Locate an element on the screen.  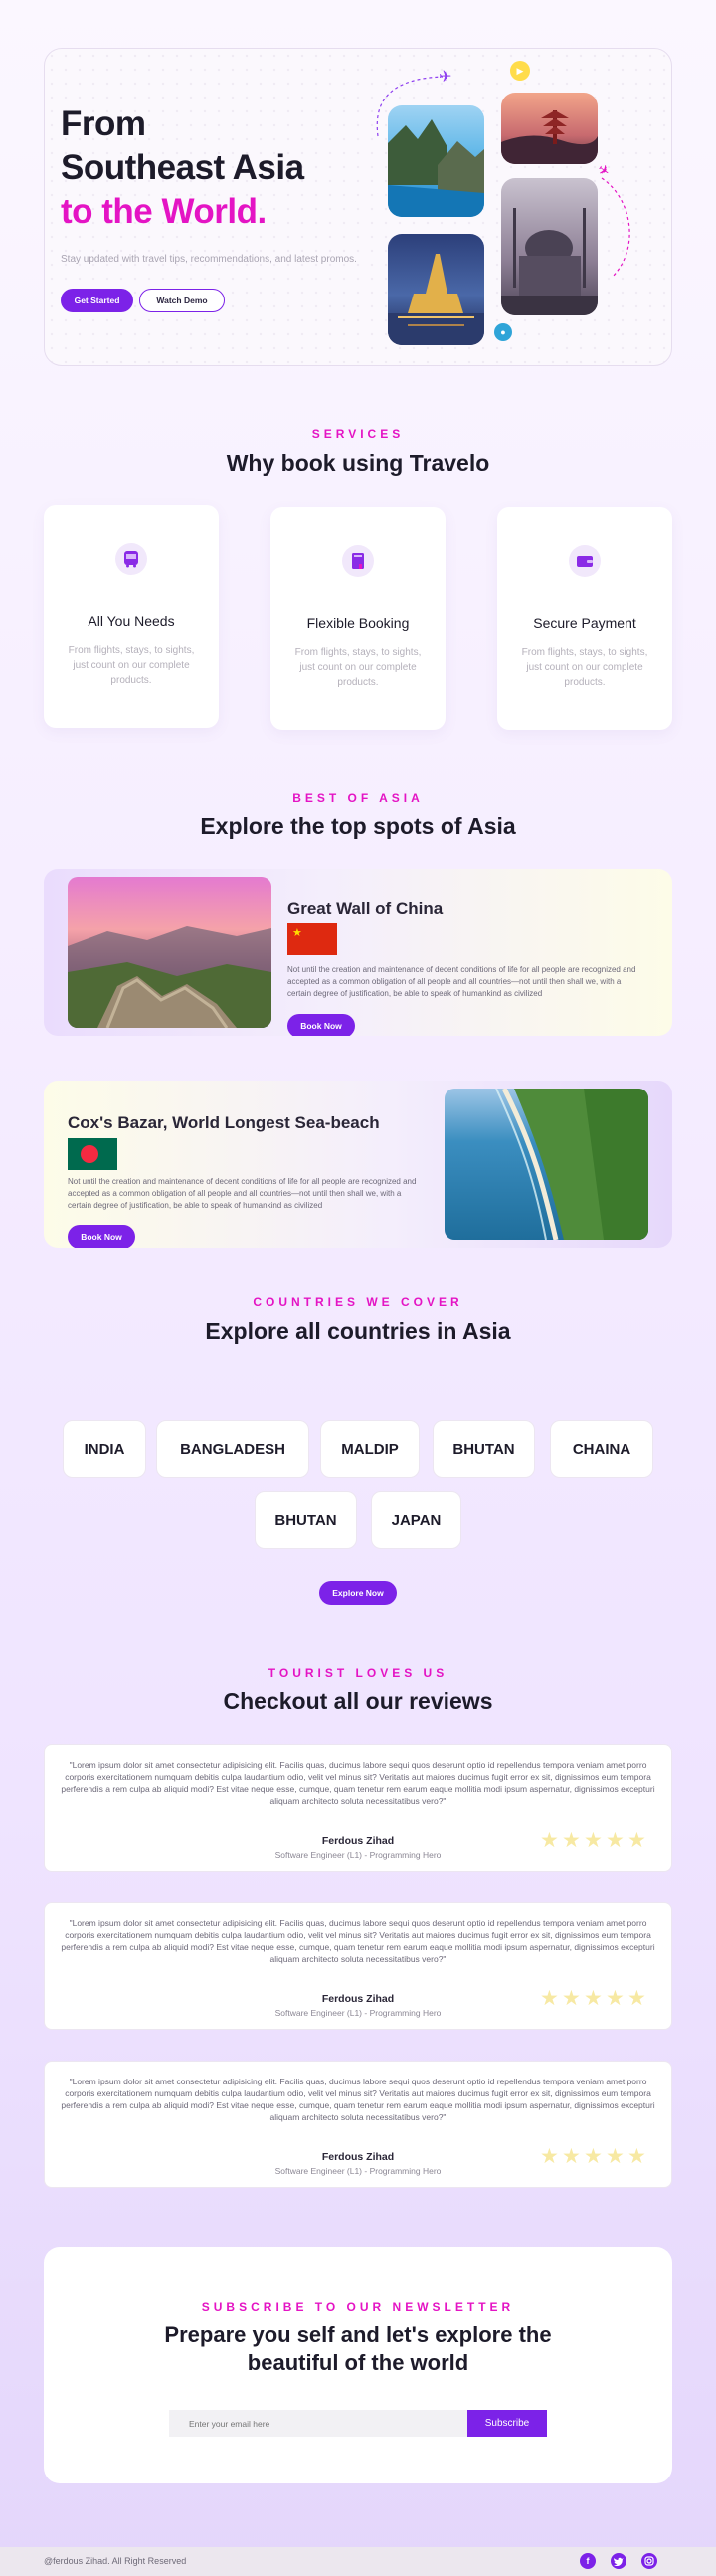
hero-photo-temple is located at coordinates (436, 289).